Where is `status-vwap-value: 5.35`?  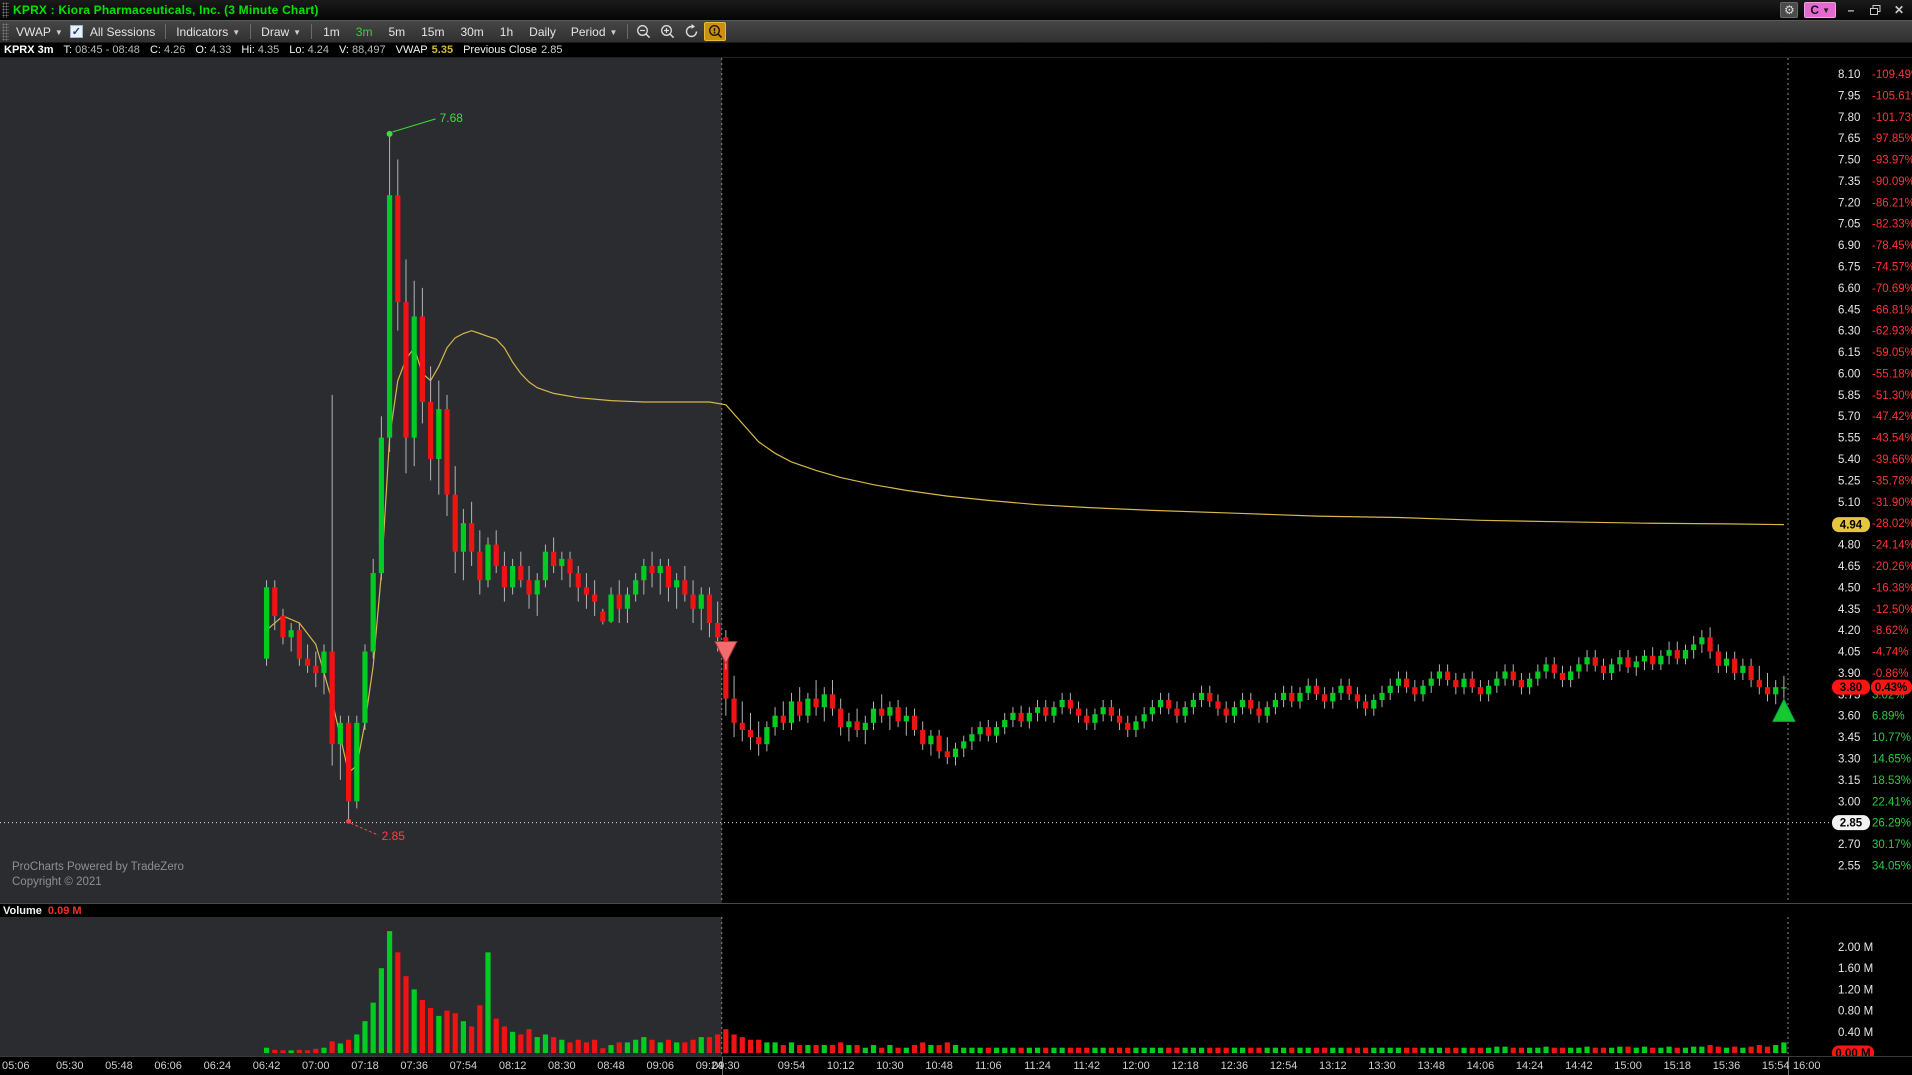 status-vwap-value: 5.35 is located at coordinates (442, 50).